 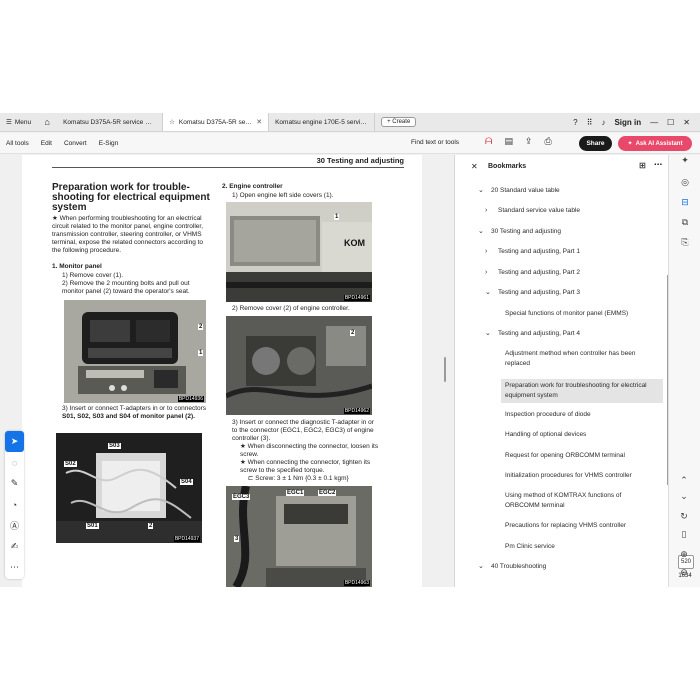 I want to click on document-scrollbar, so click(x=445, y=371).